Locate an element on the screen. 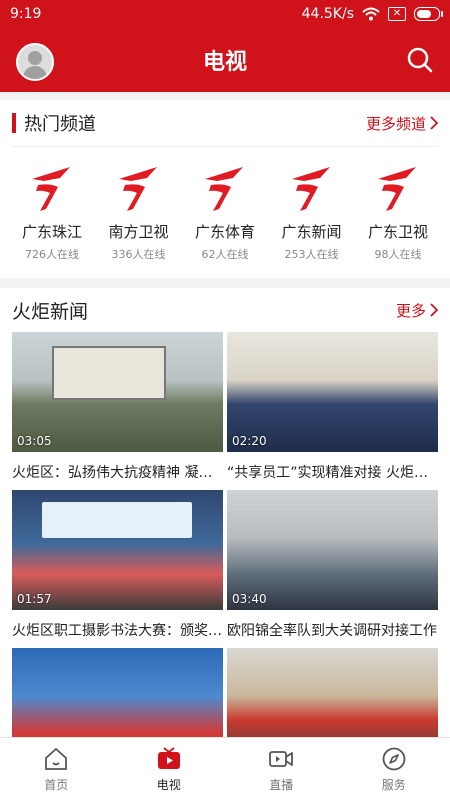 The width and height of the screenshot is (450, 800). thumbnail-banner is located at coordinates (117, 520).